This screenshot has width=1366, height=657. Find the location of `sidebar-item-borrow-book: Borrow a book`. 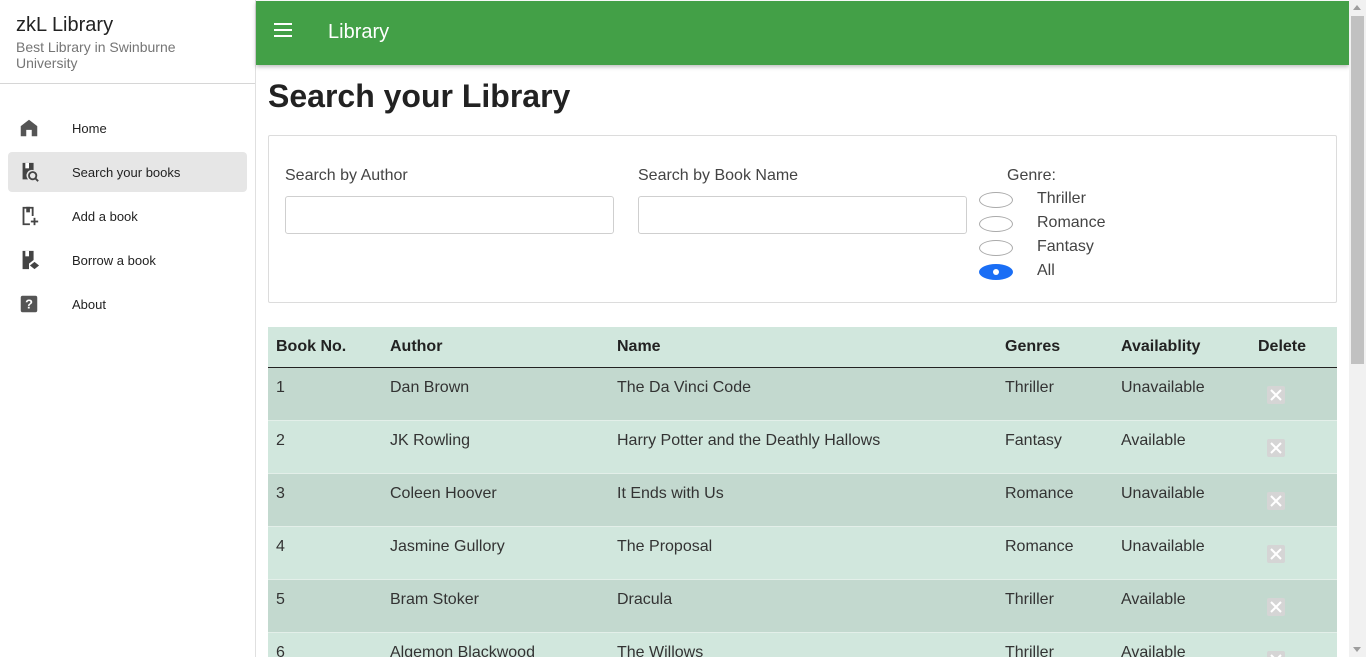

sidebar-item-borrow-book: Borrow a book is located at coordinates (127, 260).